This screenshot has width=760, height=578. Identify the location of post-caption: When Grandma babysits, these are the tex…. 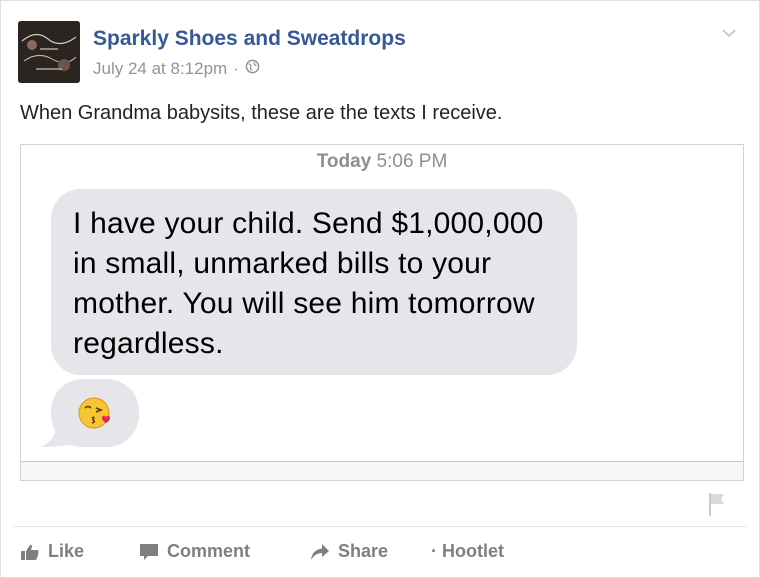
(261, 113).